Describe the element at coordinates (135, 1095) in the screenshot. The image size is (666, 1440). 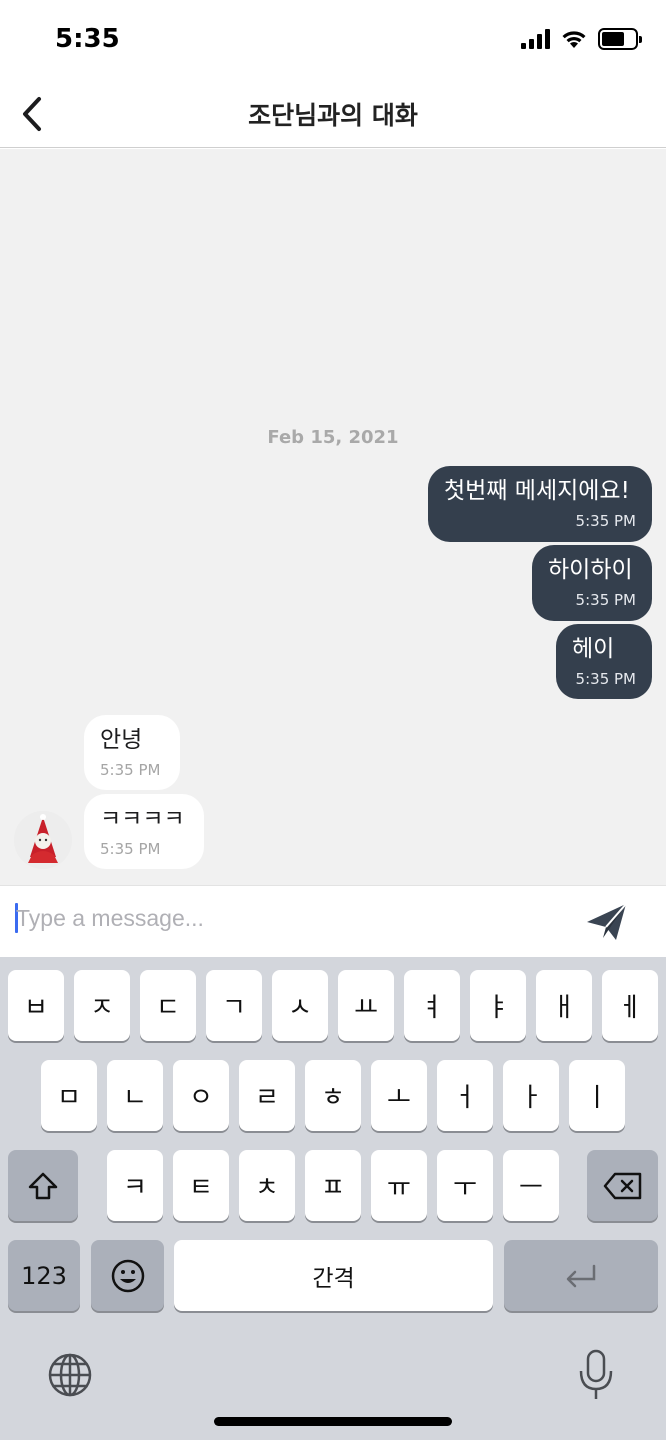
I see `key: ㄴ` at that location.